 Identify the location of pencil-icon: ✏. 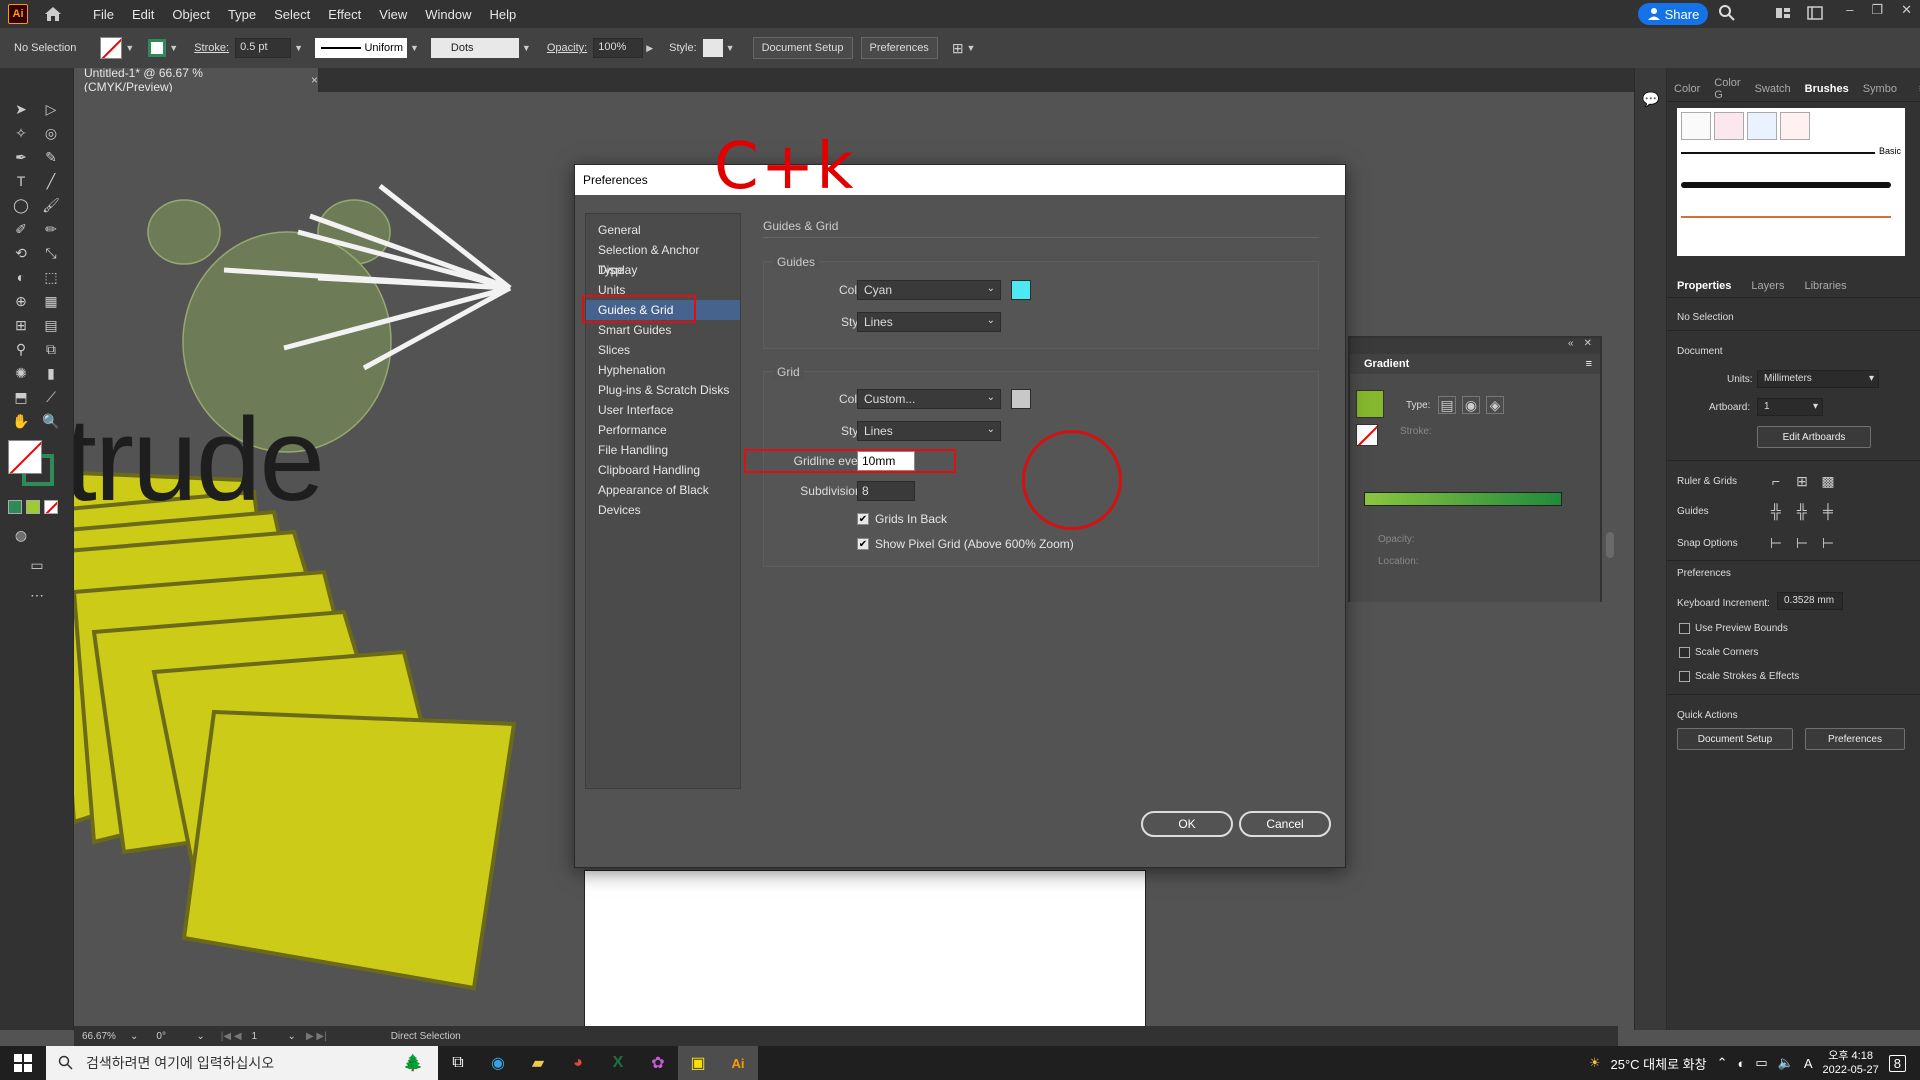
(51, 229).